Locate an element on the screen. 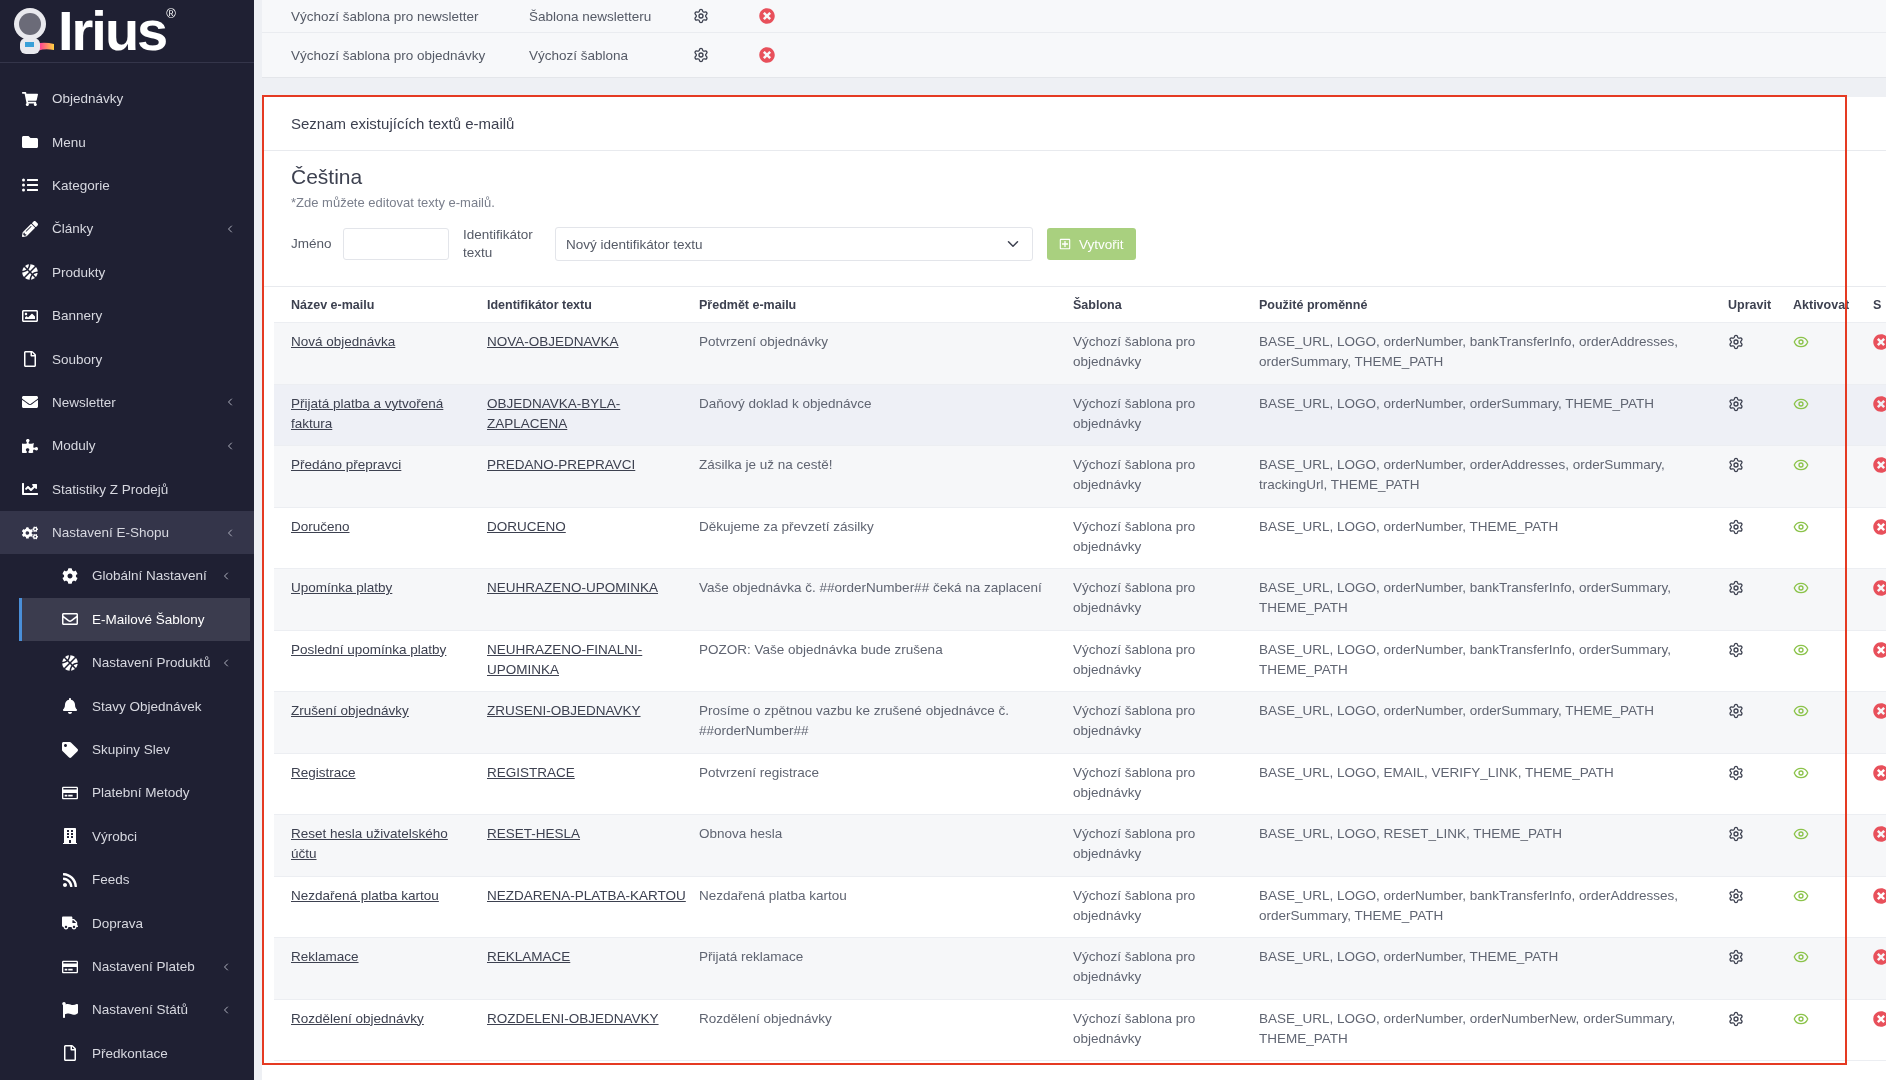  email-name-link: Předáno přepravci is located at coordinates (389, 465).